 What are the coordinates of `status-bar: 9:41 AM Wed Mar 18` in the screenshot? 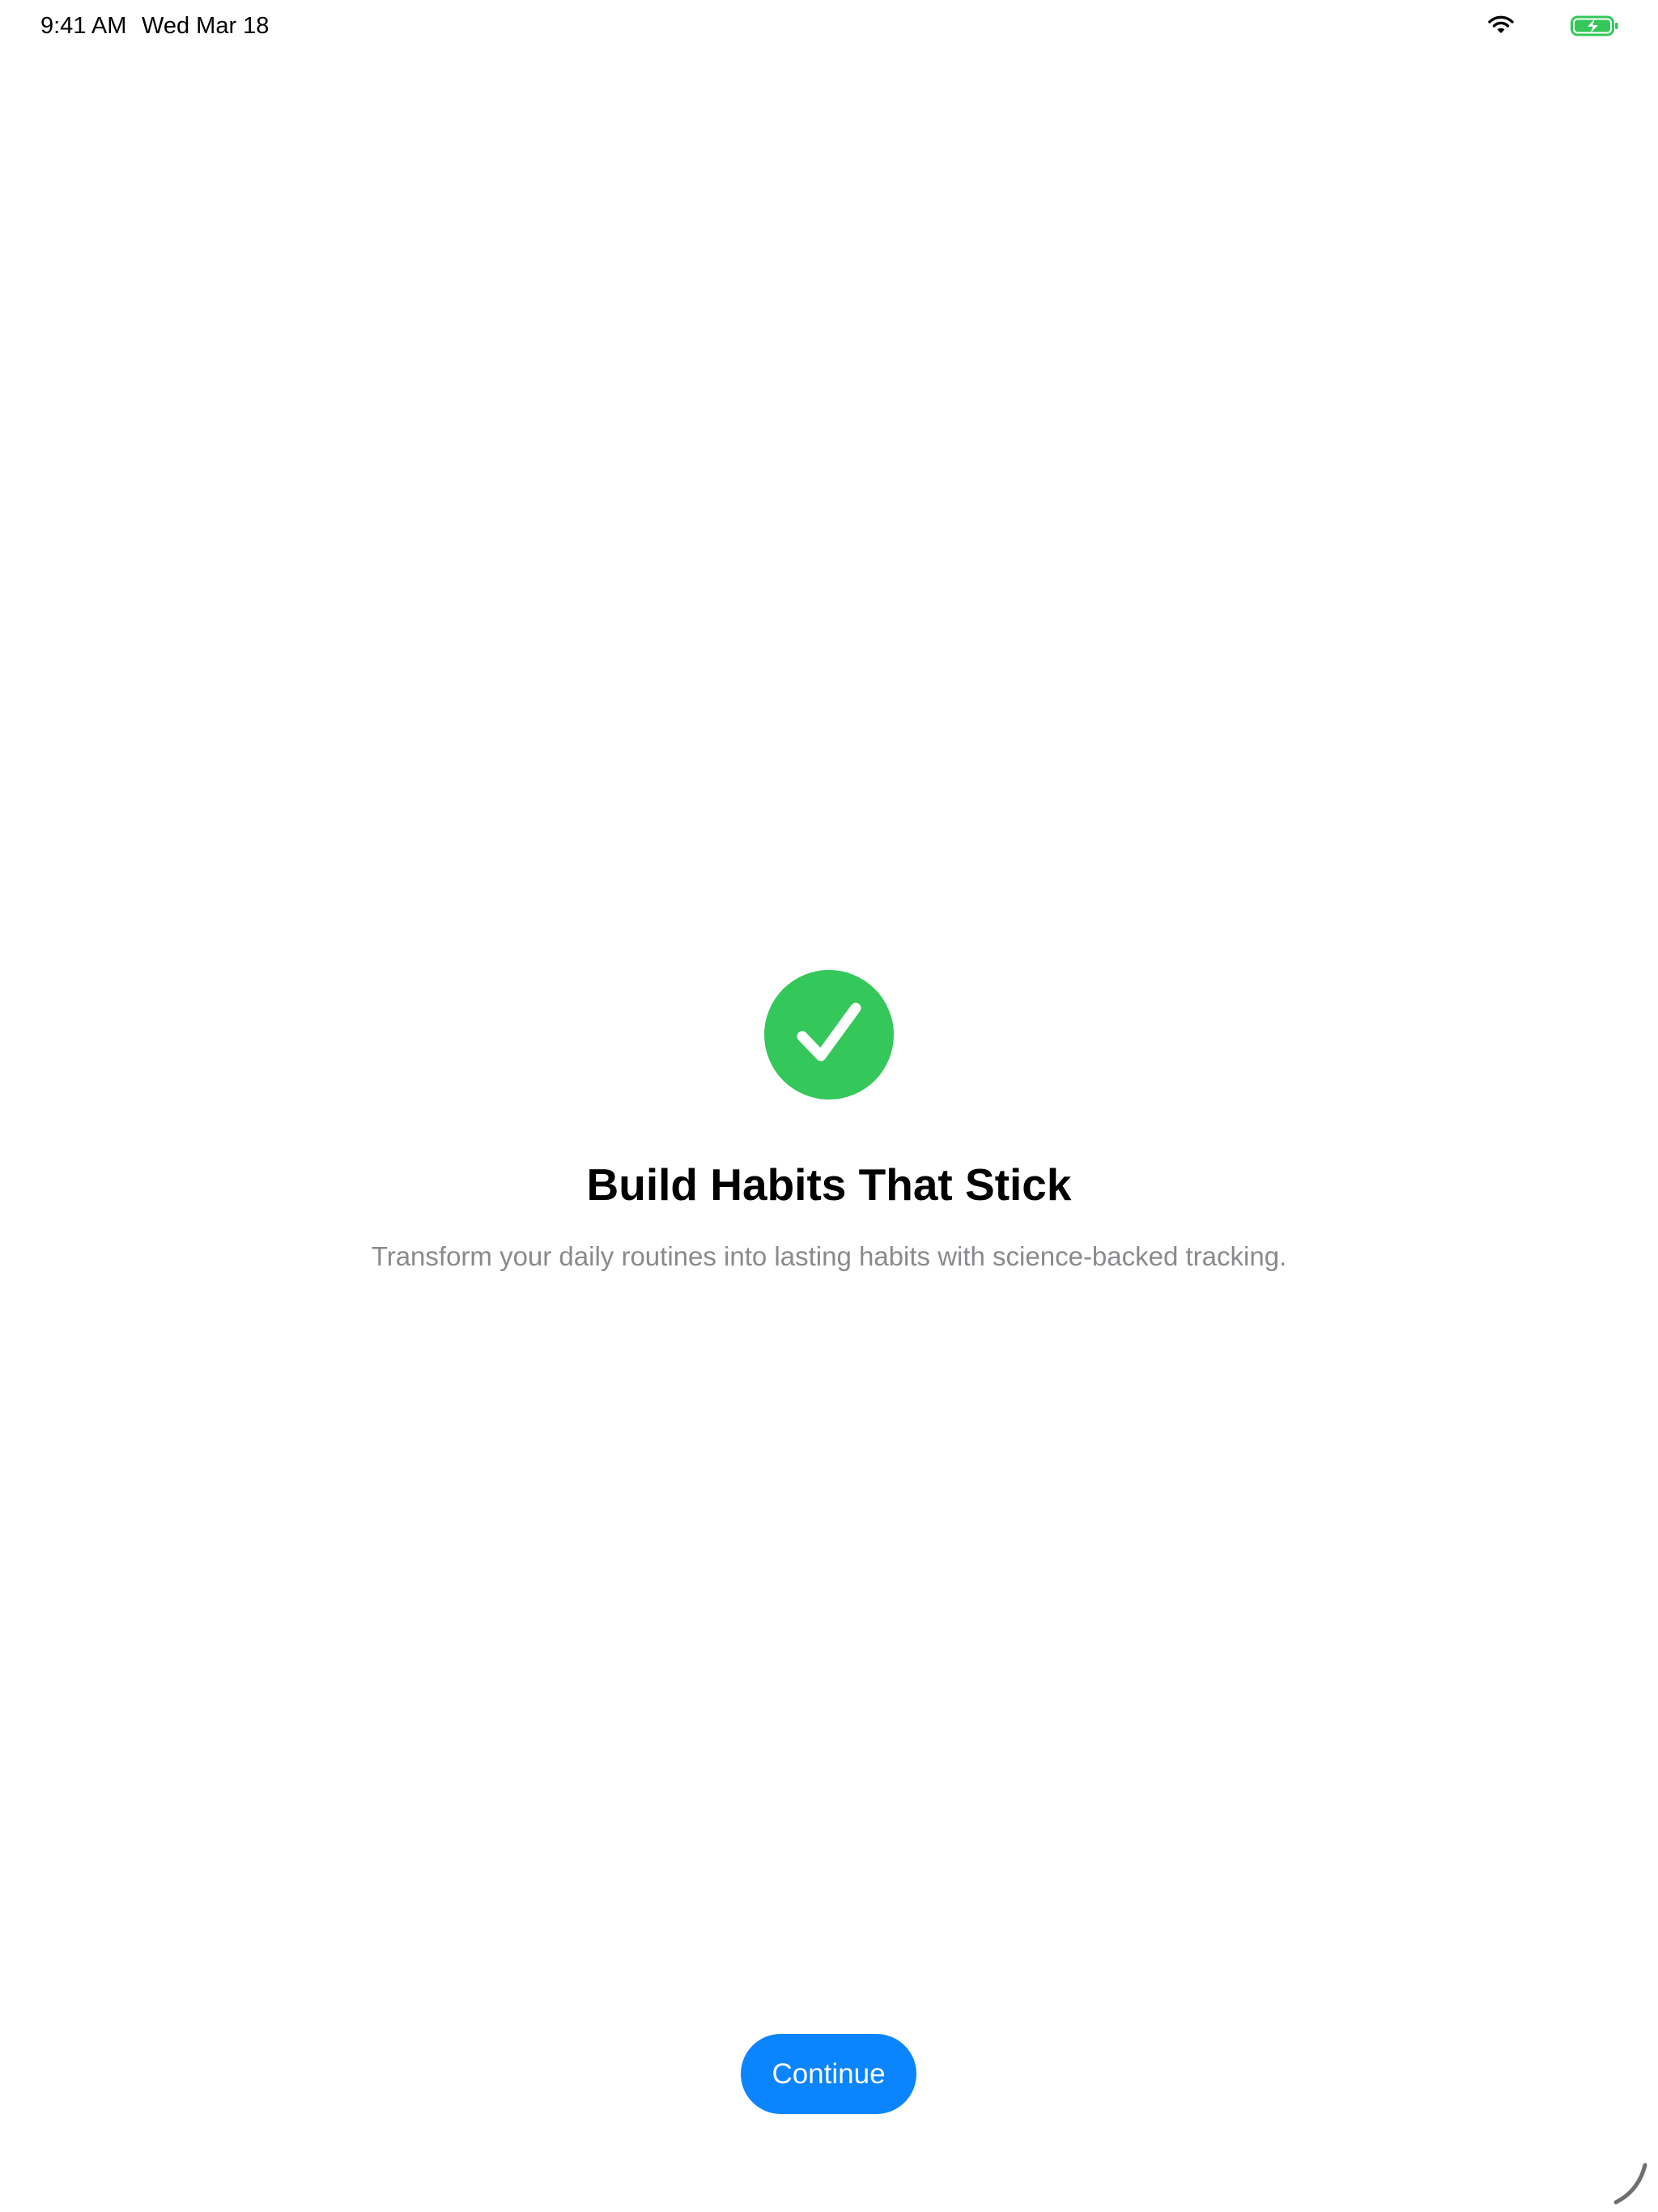 It's located at (829, 26).